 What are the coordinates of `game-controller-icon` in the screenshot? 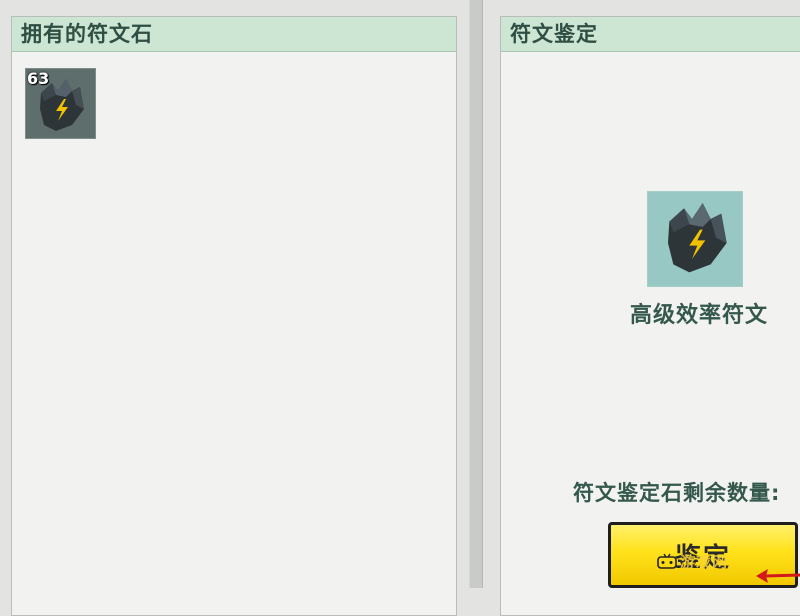 It's located at (667, 561).